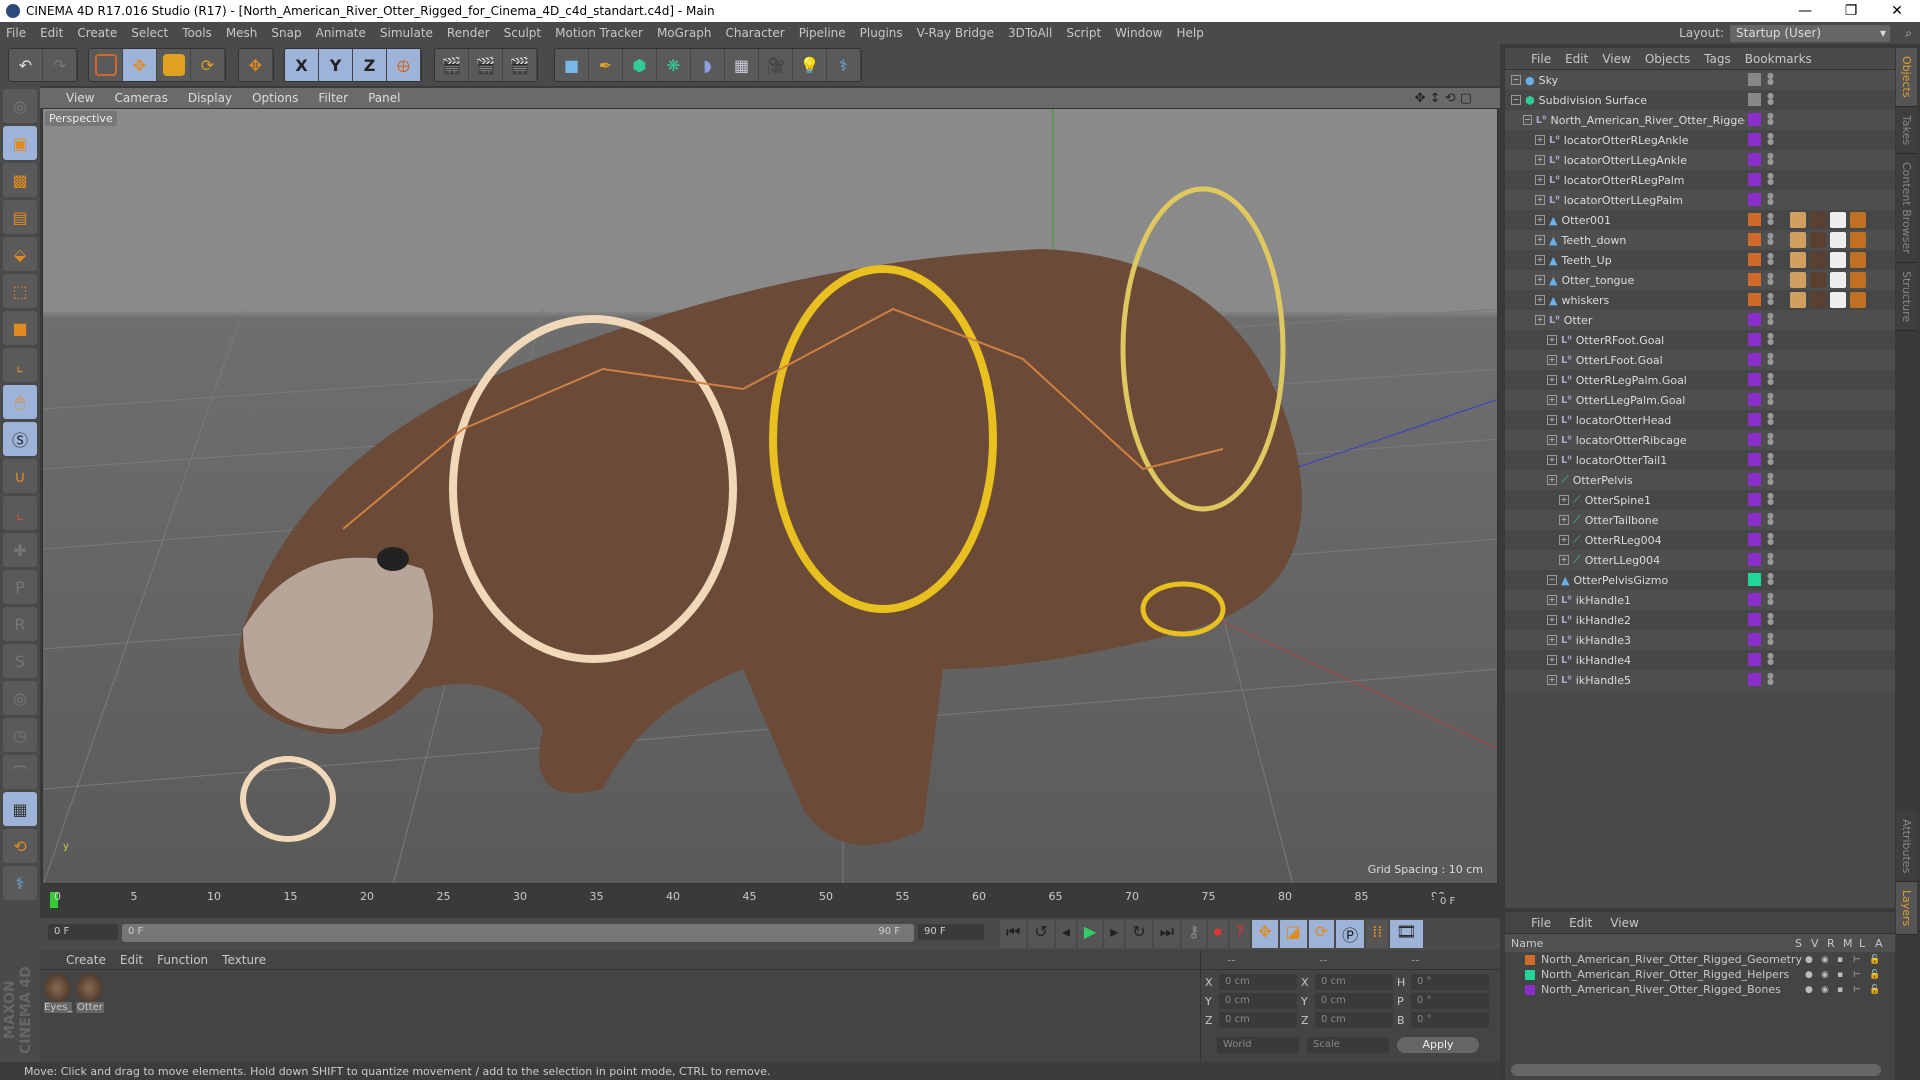 Image resolution: width=1920 pixels, height=1080 pixels. I want to click on python-script-button: ⚕, so click(20, 883).